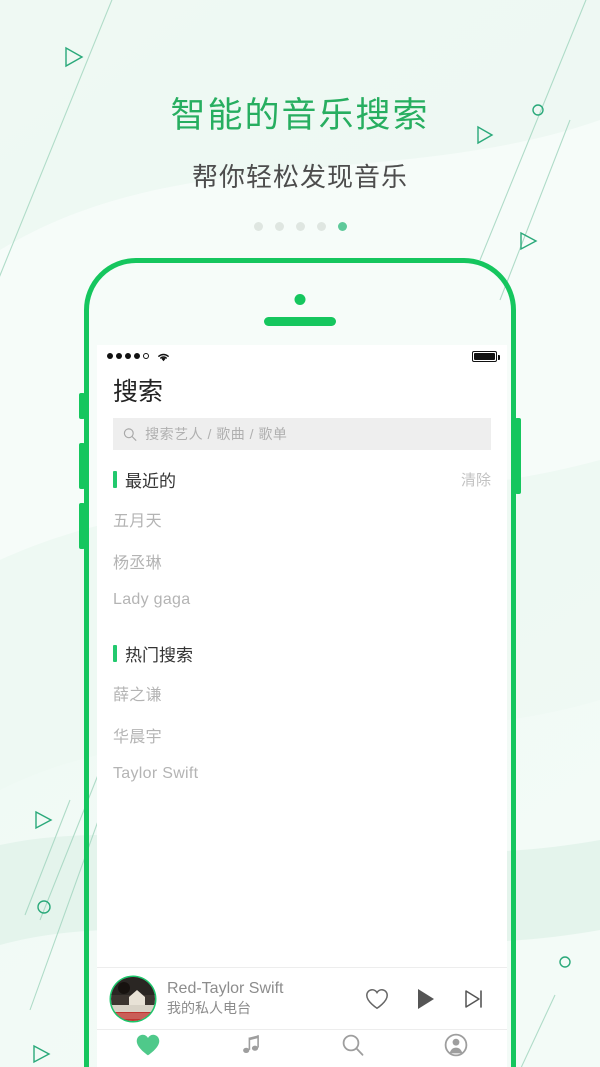 The height and width of the screenshot is (1067, 600). Describe the element at coordinates (299, 177) in the screenshot. I see `promo-subtitle: 帮你轻松发现音乐` at that location.